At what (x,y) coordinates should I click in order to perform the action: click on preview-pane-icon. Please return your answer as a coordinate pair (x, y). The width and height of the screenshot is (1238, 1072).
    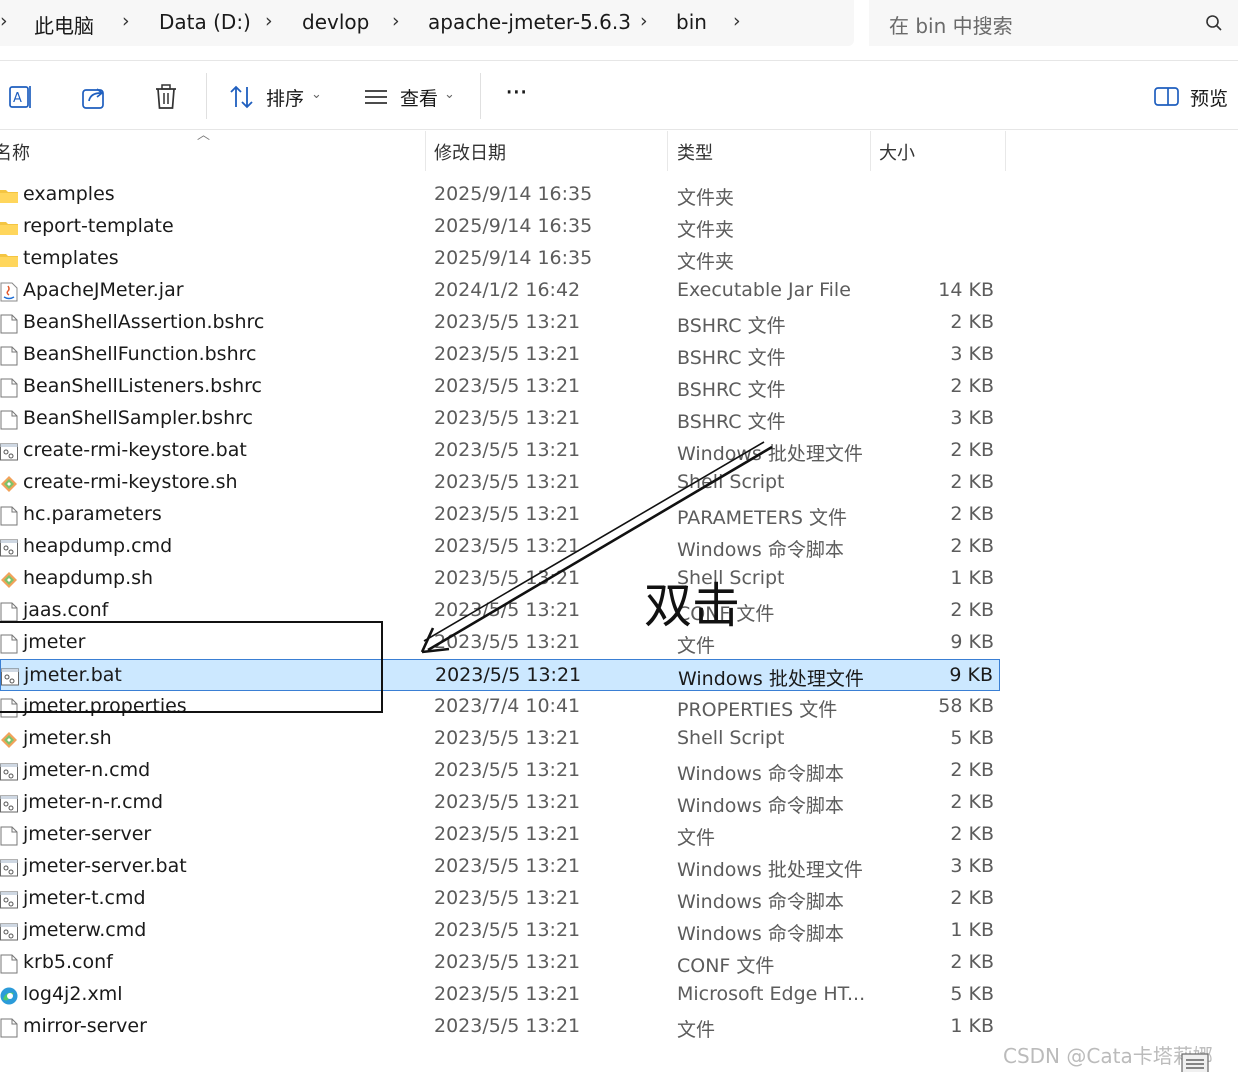
    Looking at the image, I should click on (1166, 96).